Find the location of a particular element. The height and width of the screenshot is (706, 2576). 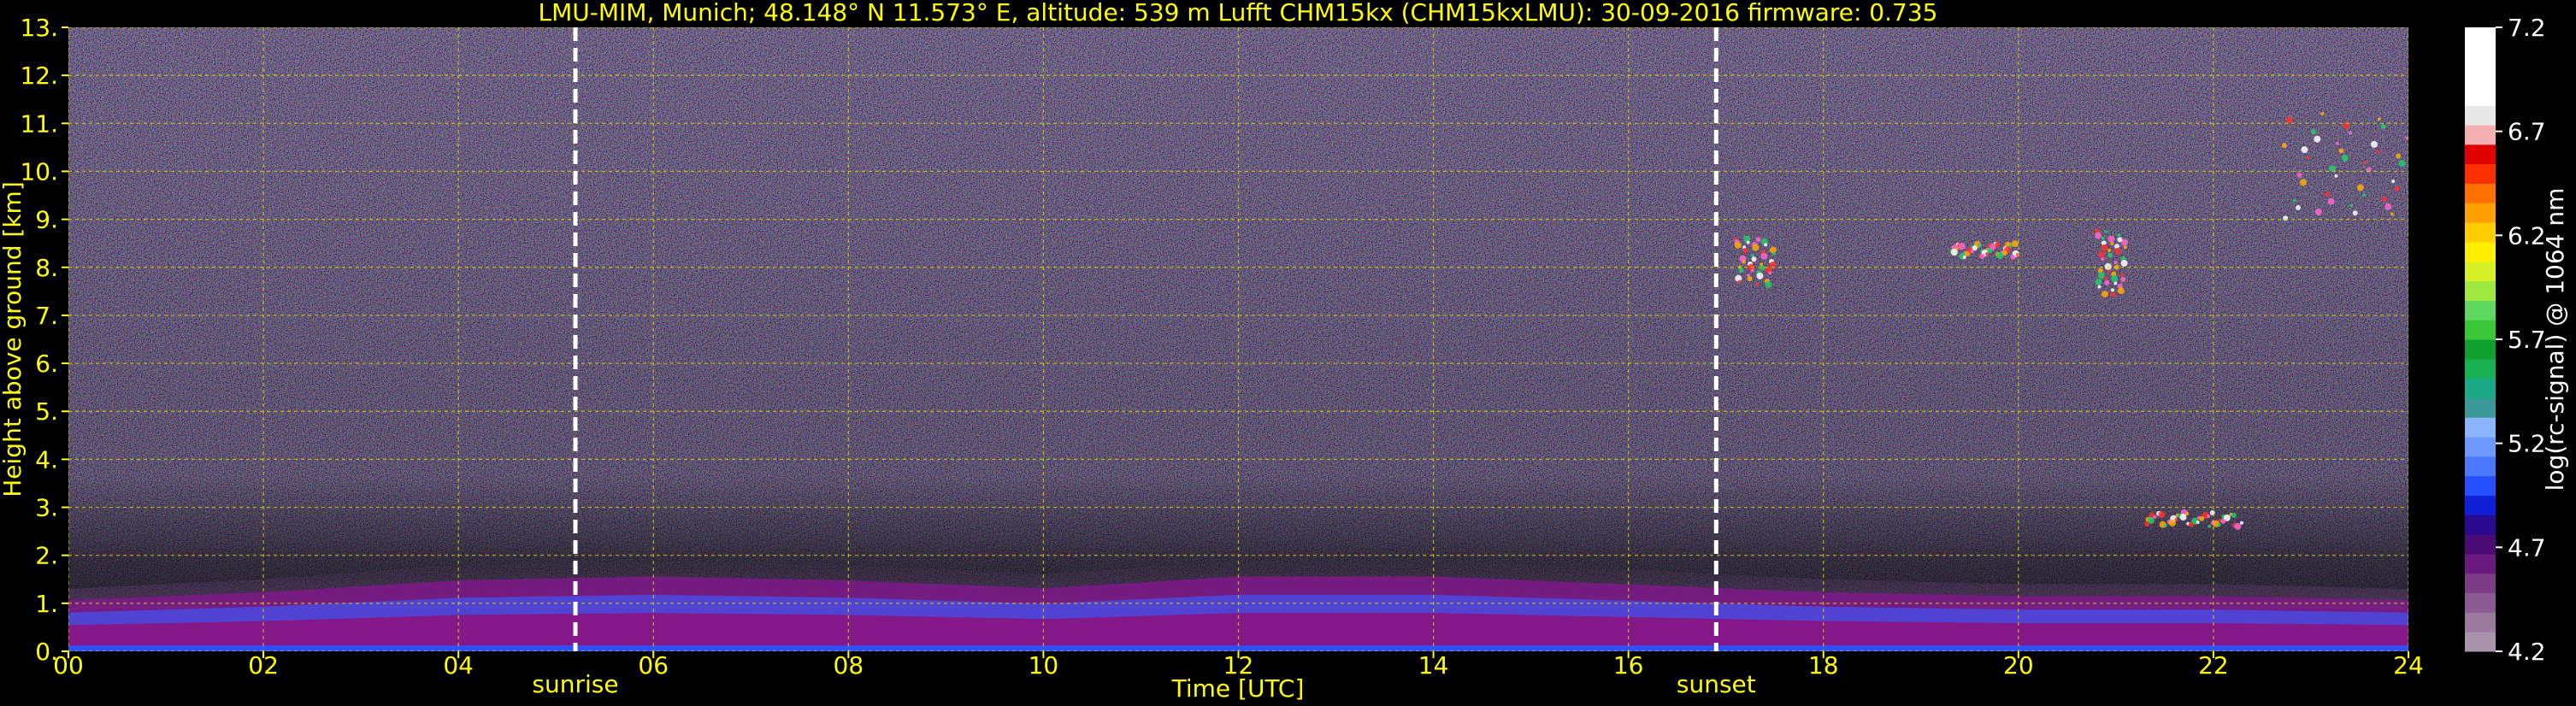

y-tick-label: 2. is located at coordinates (46, 556).